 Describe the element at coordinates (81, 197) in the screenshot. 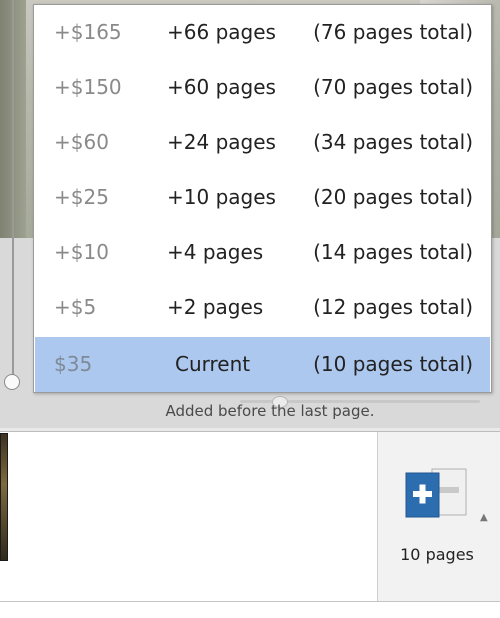

I see `option-price: +$25` at that location.